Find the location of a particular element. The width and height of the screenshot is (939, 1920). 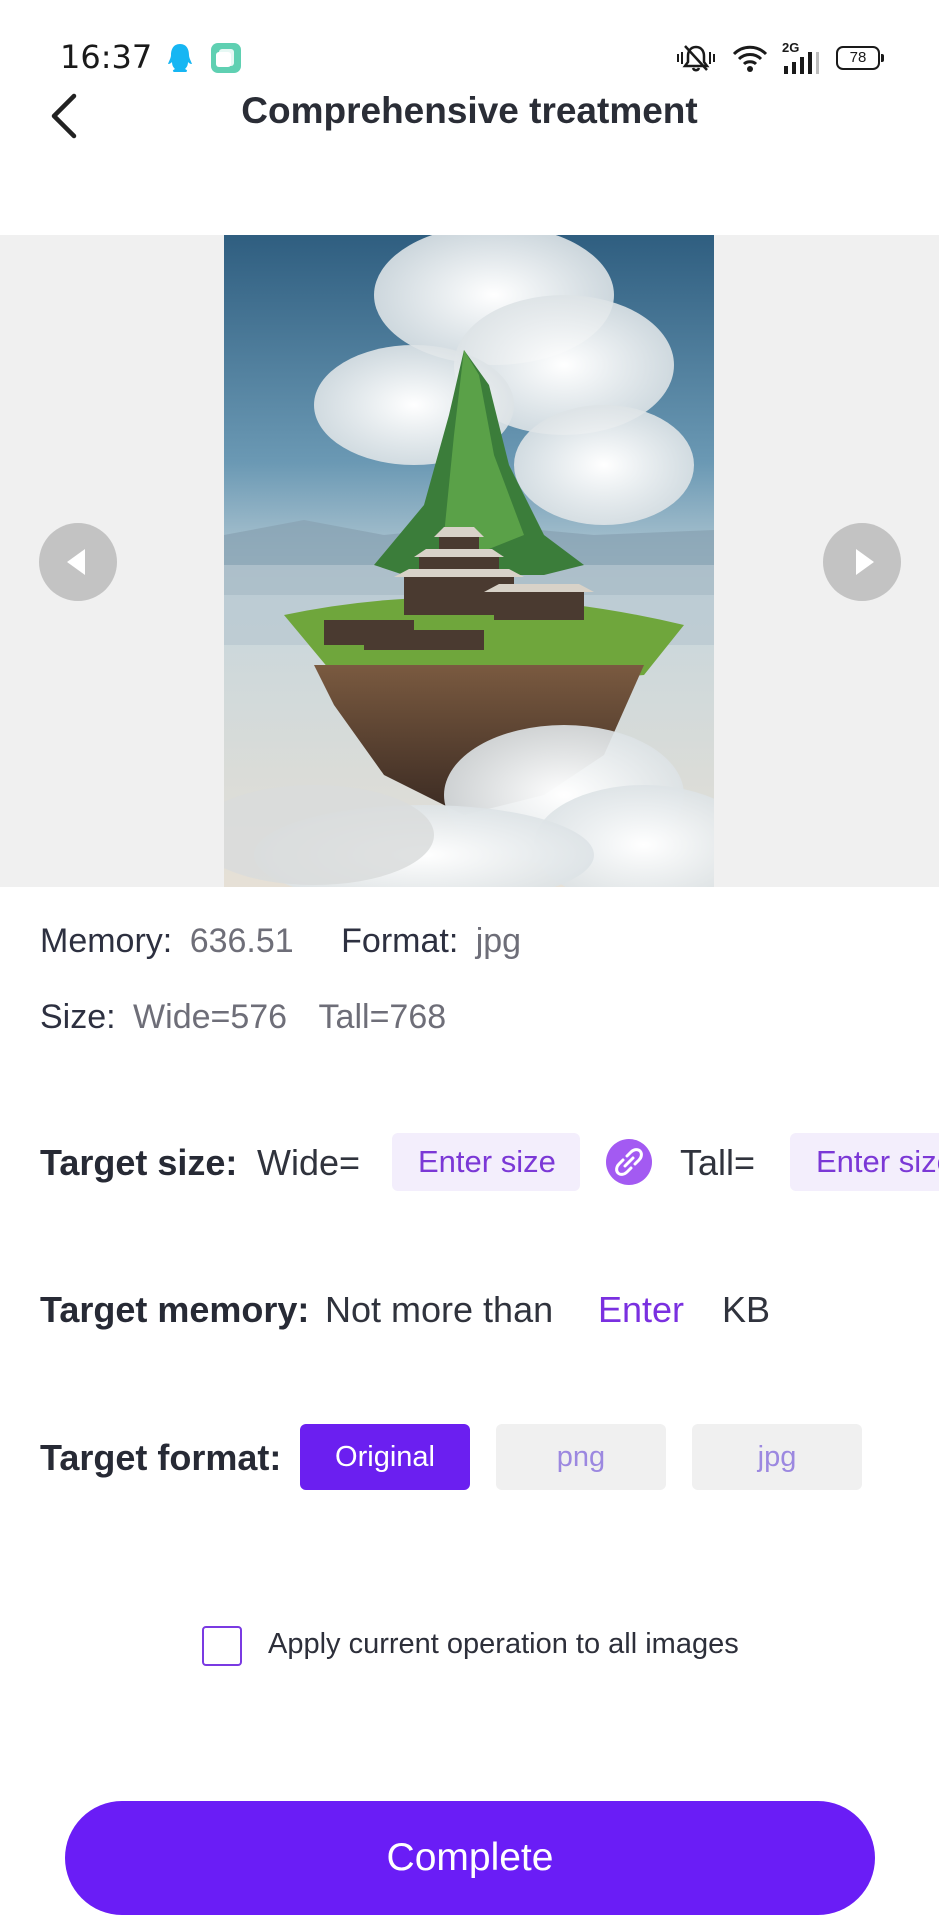

target-memory-label: Target memory: is located at coordinates (175, 1309).